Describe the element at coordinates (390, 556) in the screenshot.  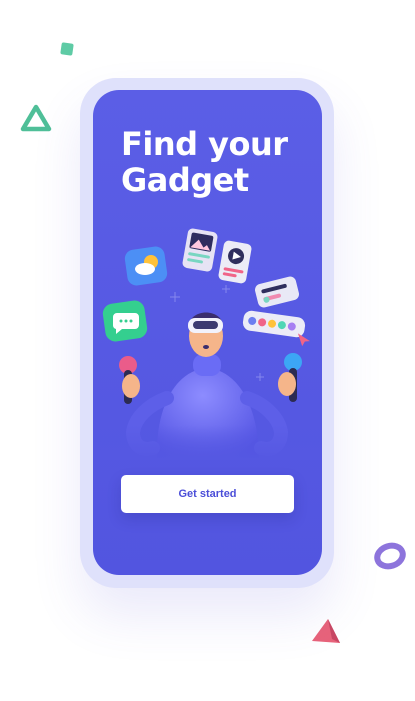
I see `purple-ring-confetti` at that location.